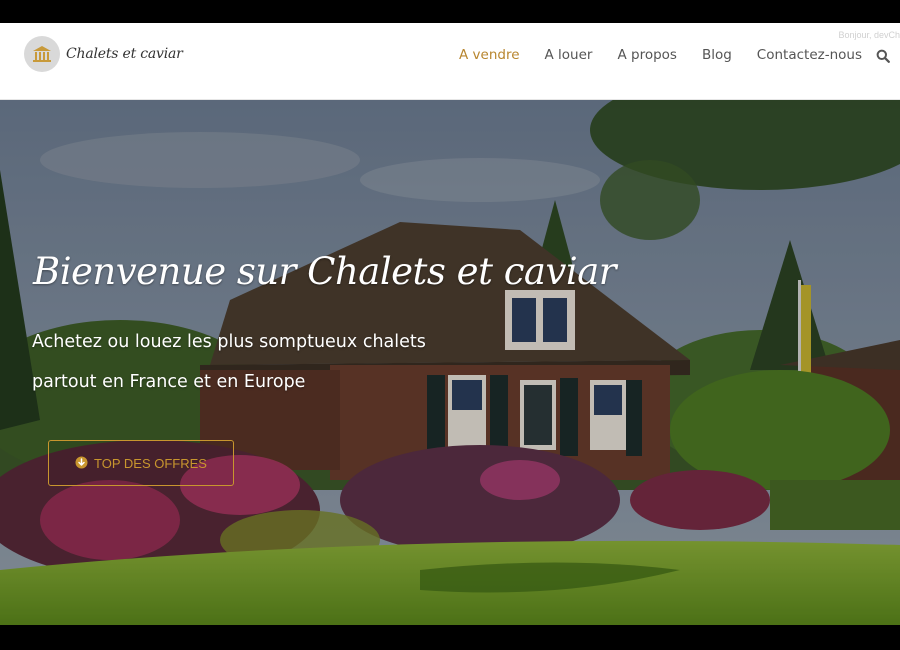 This screenshot has height=650, width=900. I want to click on hero-subtitle-line2: partout en France et en Europe, so click(169, 382).